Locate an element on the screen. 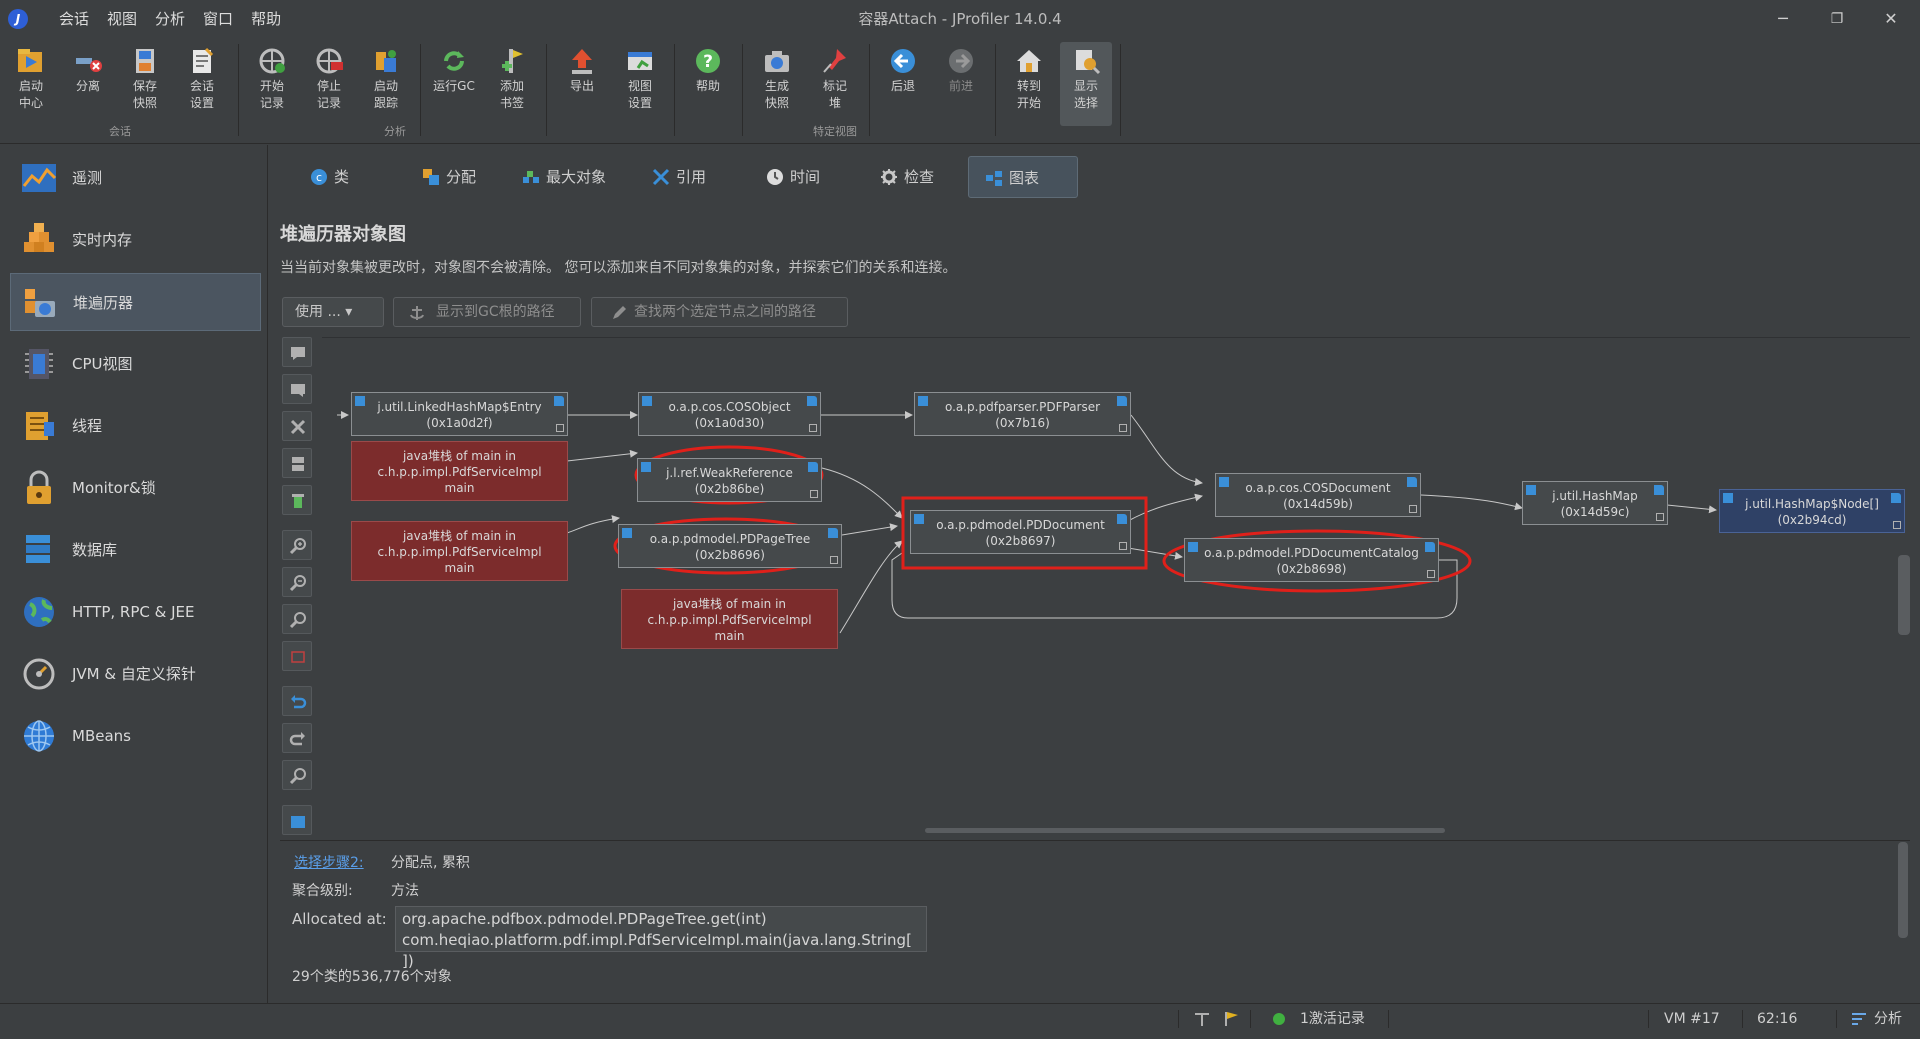 The width and height of the screenshot is (1920, 1039). menu-session: 会话 is located at coordinates (74, 19).